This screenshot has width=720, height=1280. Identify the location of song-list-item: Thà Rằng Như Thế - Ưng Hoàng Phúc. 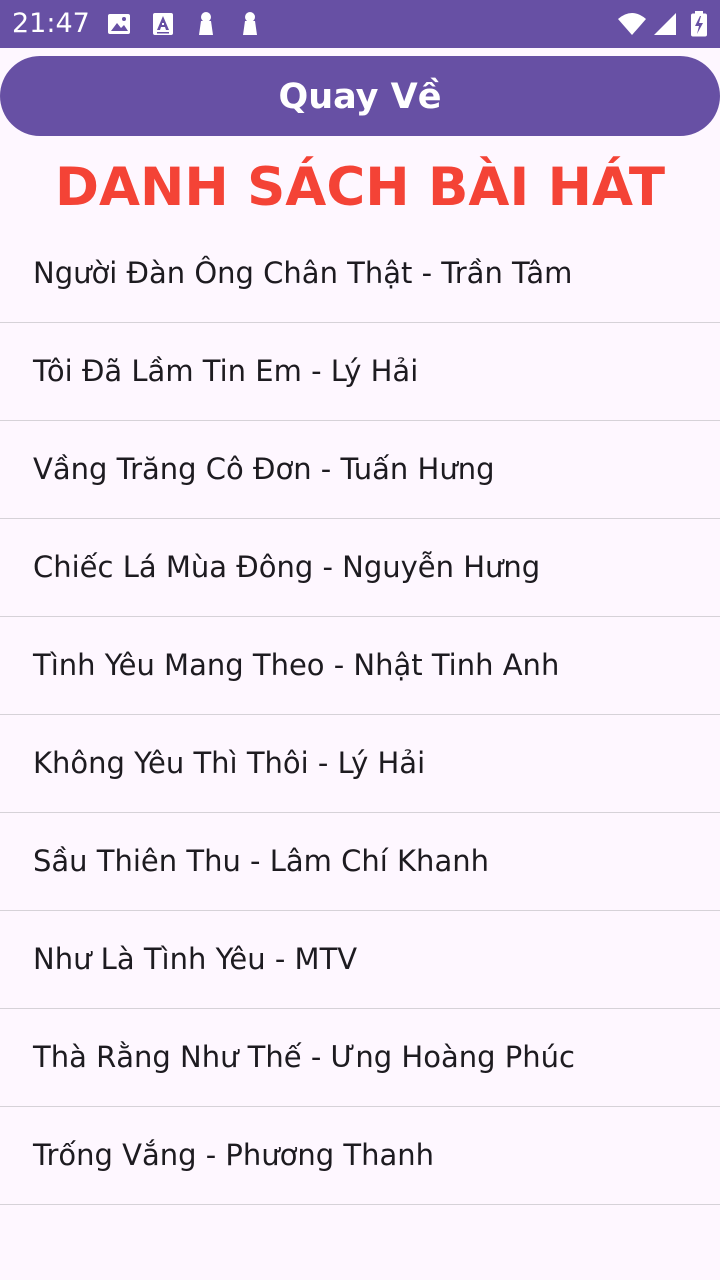
(360, 1058).